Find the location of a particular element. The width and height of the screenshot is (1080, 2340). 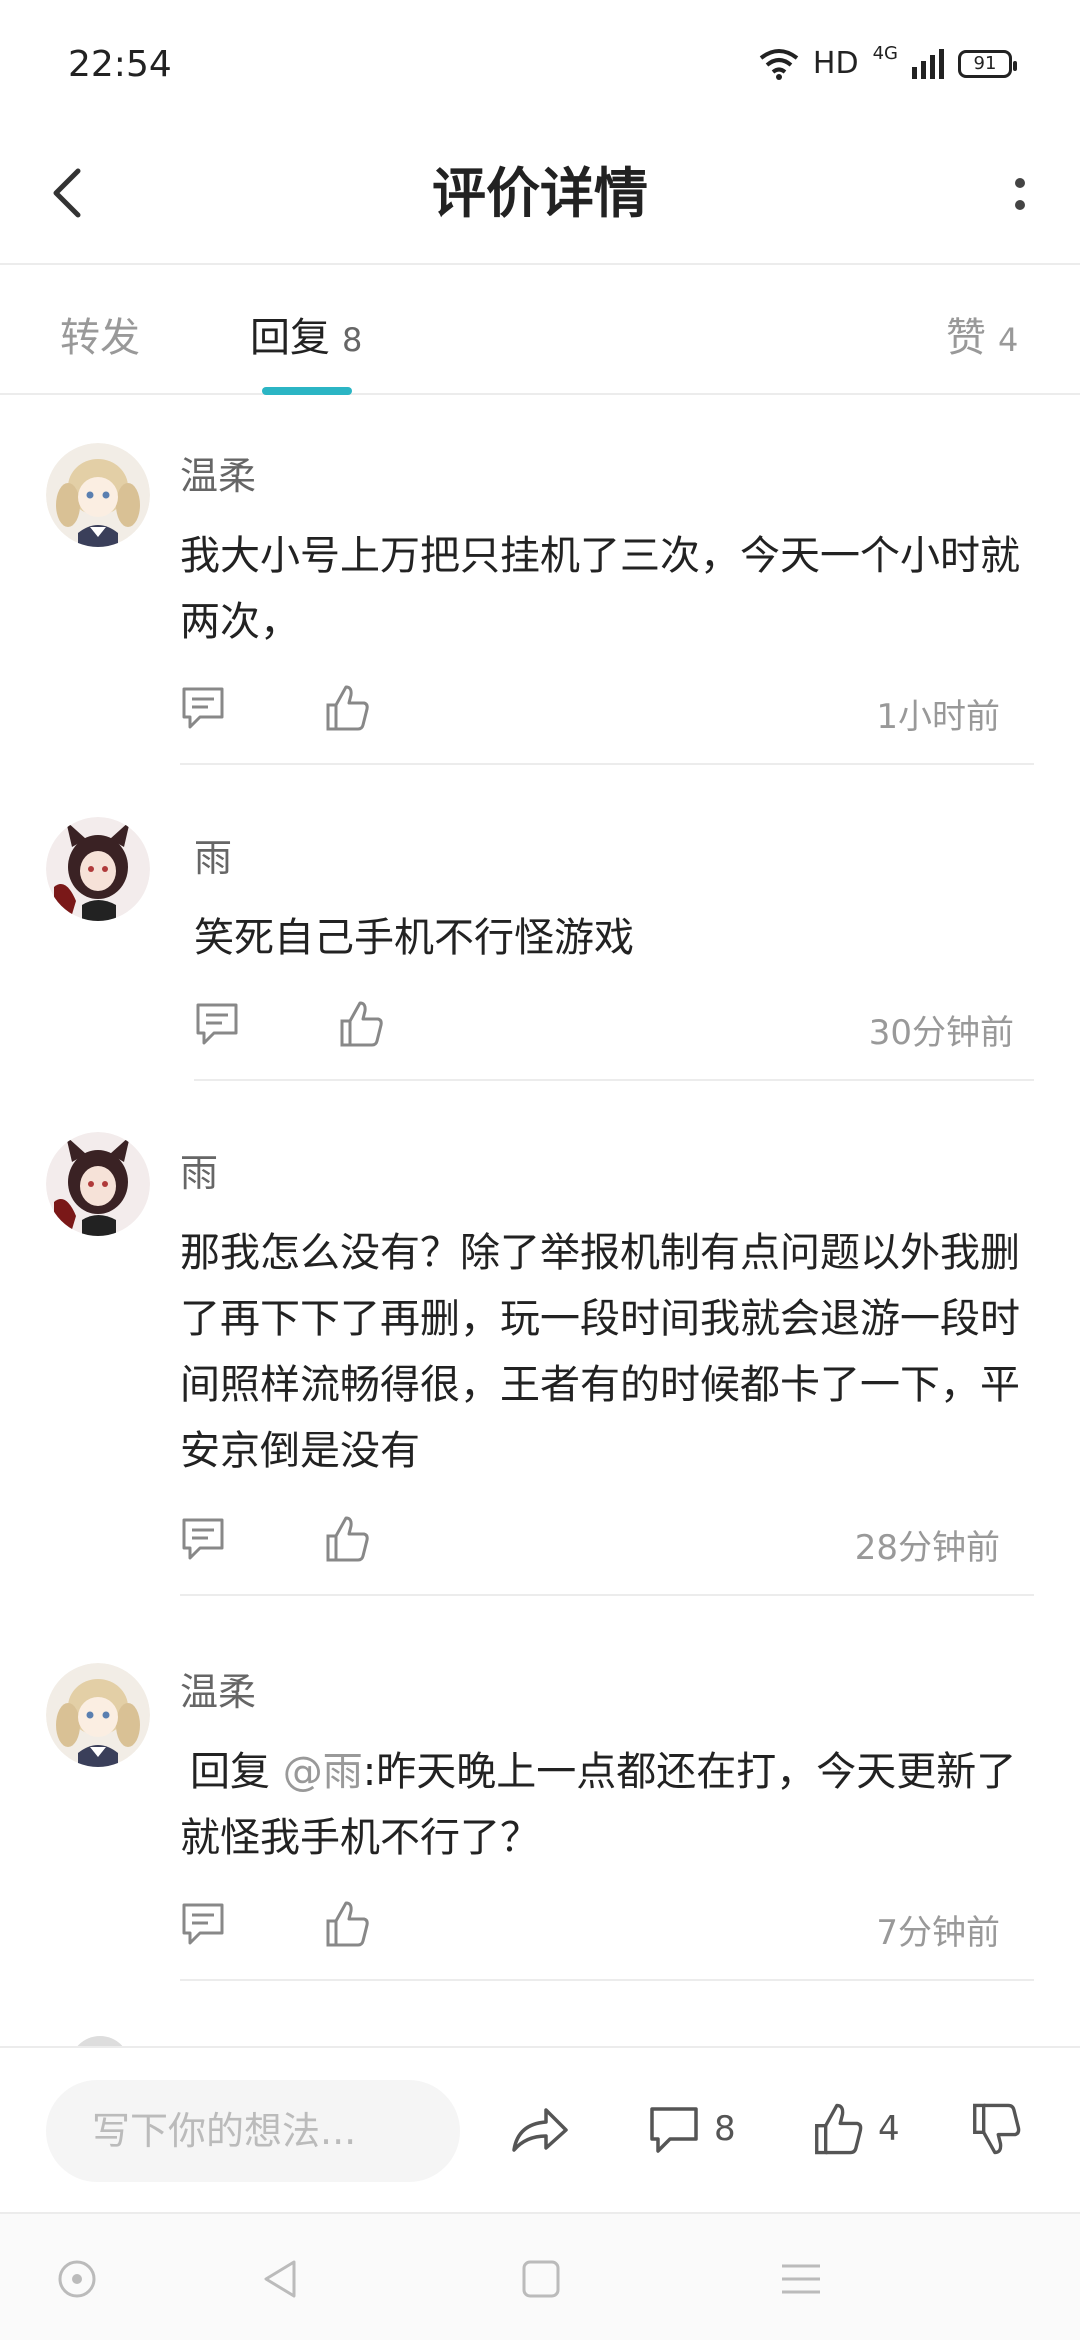

nav-home-icon is located at coordinates (541, 2279).